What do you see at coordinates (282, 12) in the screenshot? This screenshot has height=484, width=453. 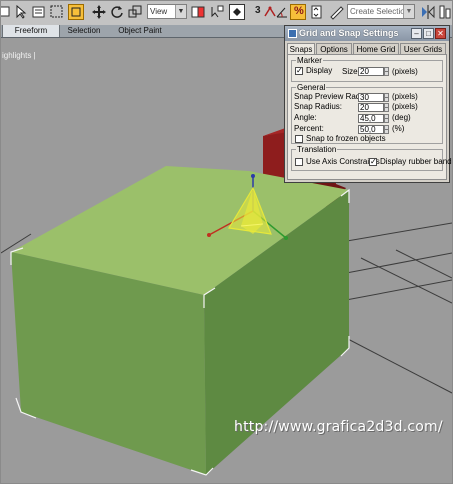 I see `angle-snap-icon` at bounding box center [282, 12].